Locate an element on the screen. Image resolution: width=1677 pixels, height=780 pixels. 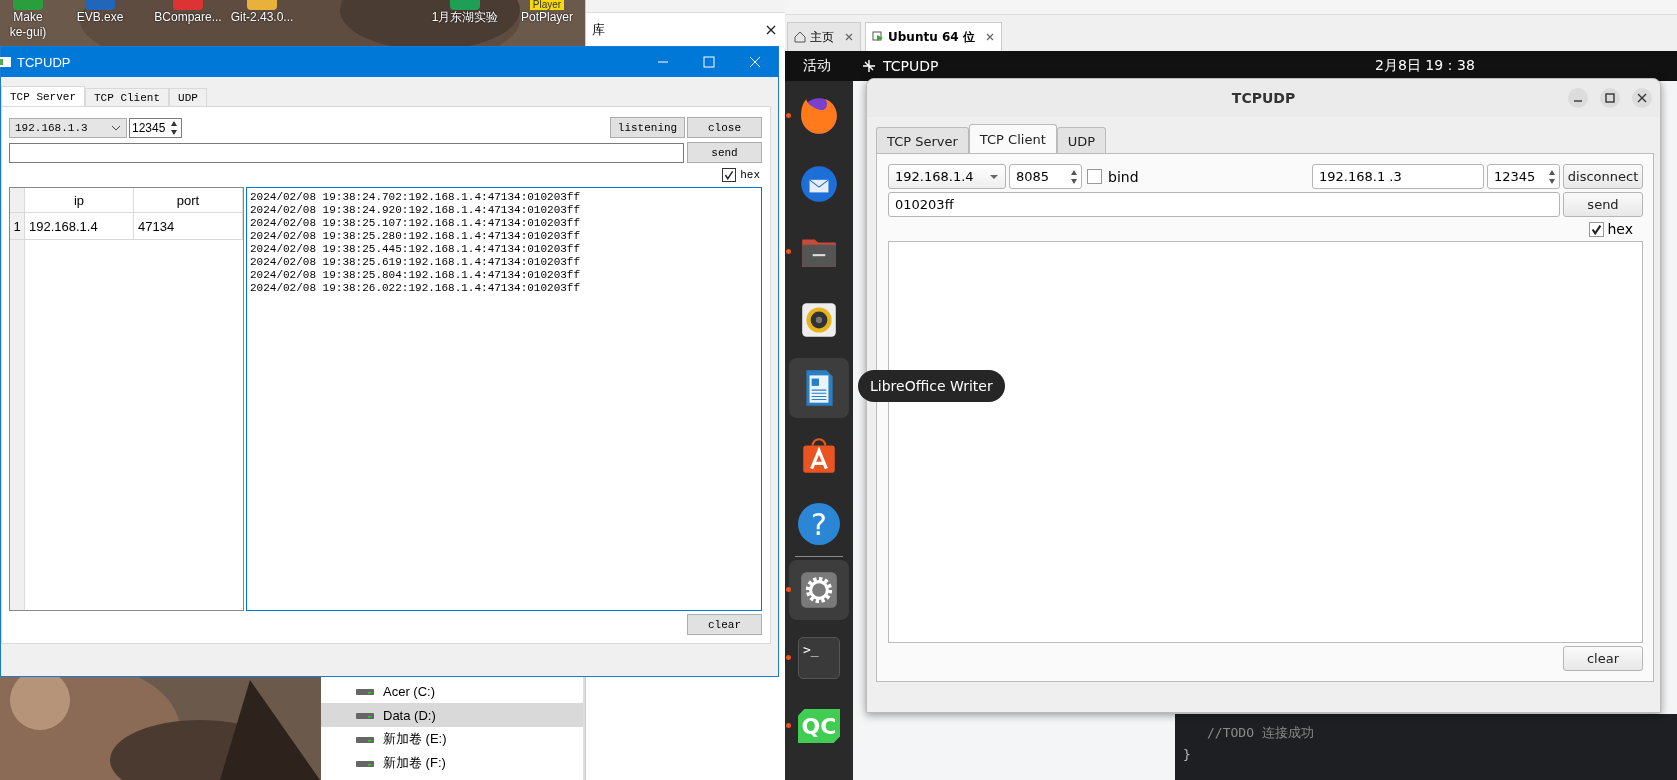
drive-item: 新加卷 (E:) is located at coordinates (452, 739).